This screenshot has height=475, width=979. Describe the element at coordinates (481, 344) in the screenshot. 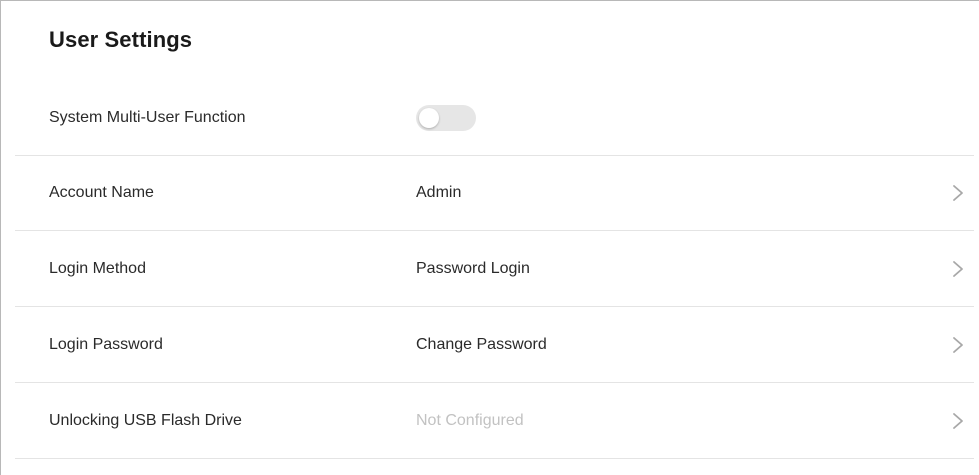

I see `login-password-value: Change Password` at that location.